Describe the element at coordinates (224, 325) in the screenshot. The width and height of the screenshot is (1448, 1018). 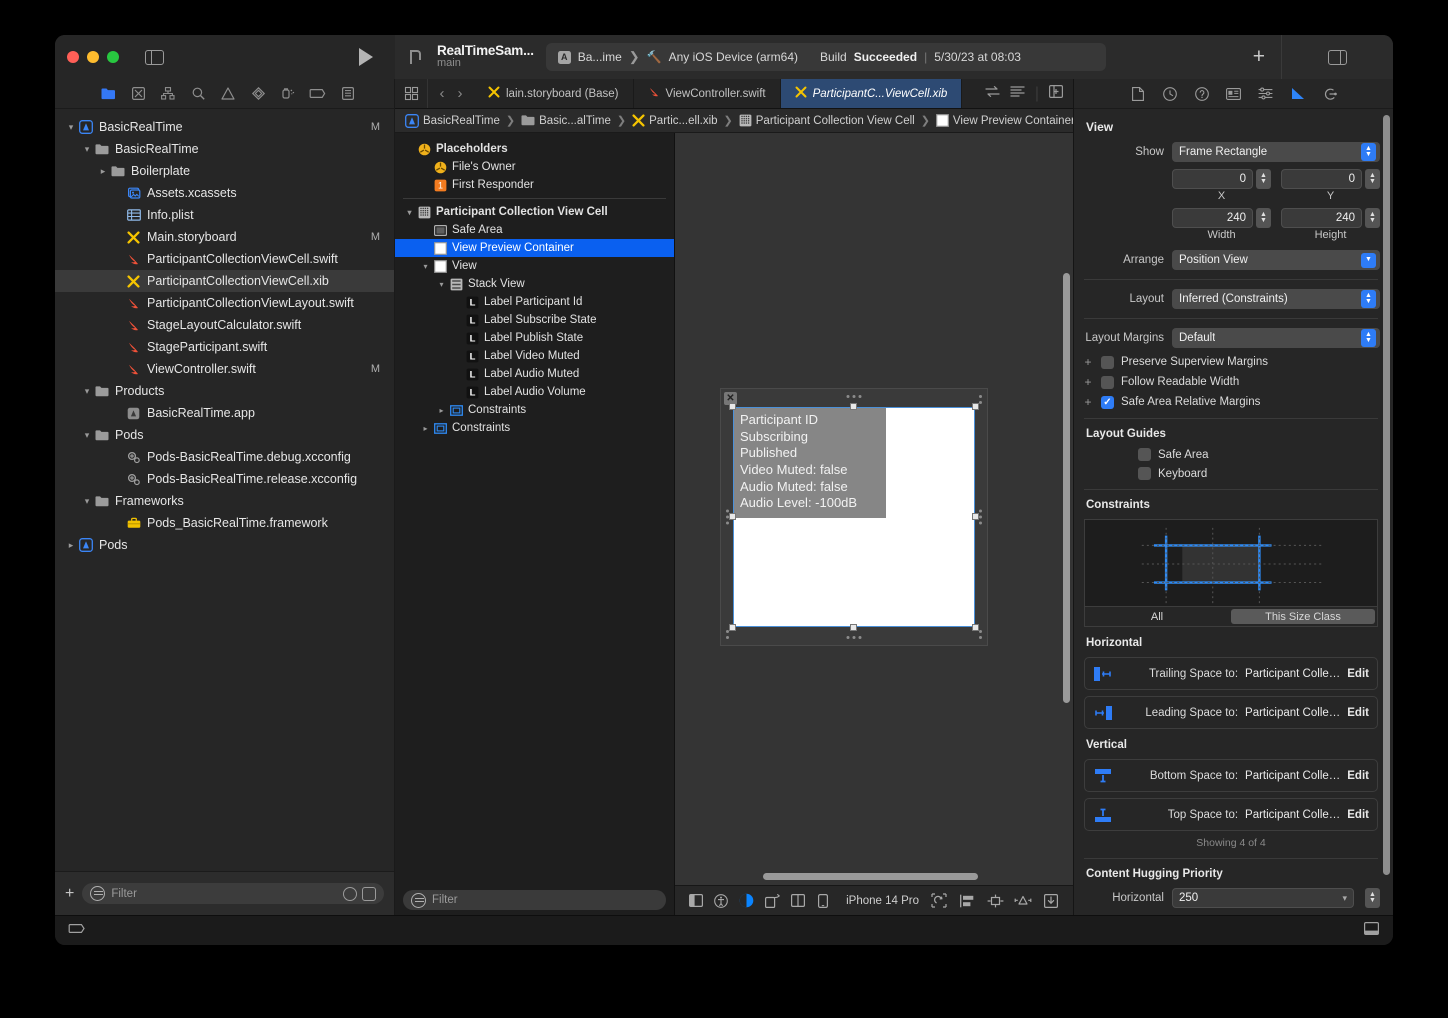
I see `file-tree-row: StageLayoutCalculator.swift` at that location.